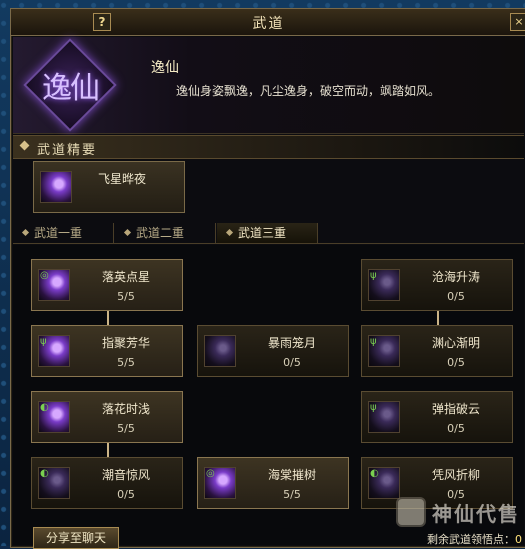 Image resolution: width=525 pixels, height=549 pixels. I want to click on watermark: 神仙代售, so click(458, 512).